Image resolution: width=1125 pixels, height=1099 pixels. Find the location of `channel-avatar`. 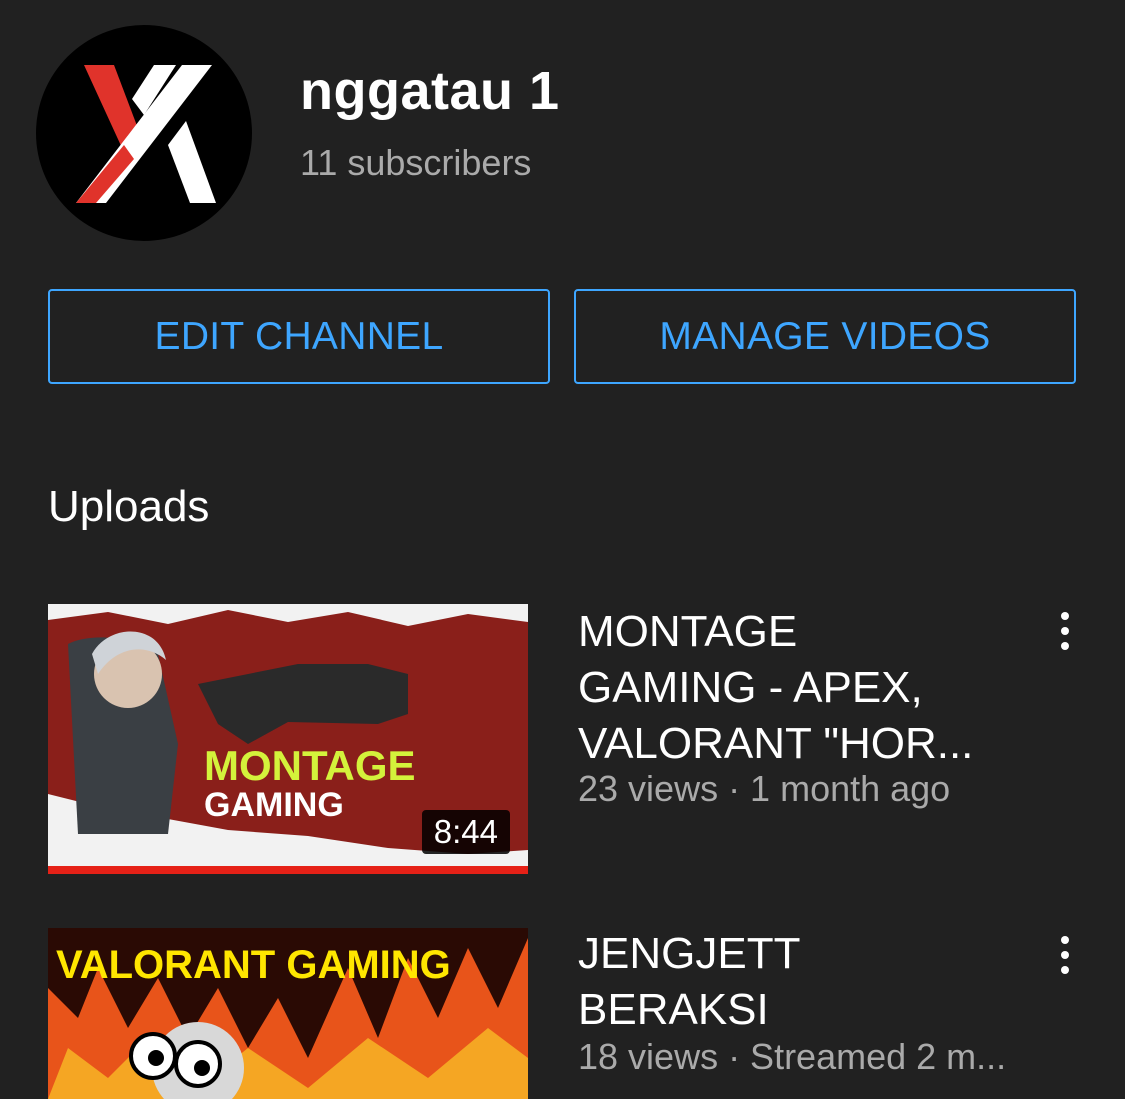

channel-avatar is located at coordinates (144, 133).